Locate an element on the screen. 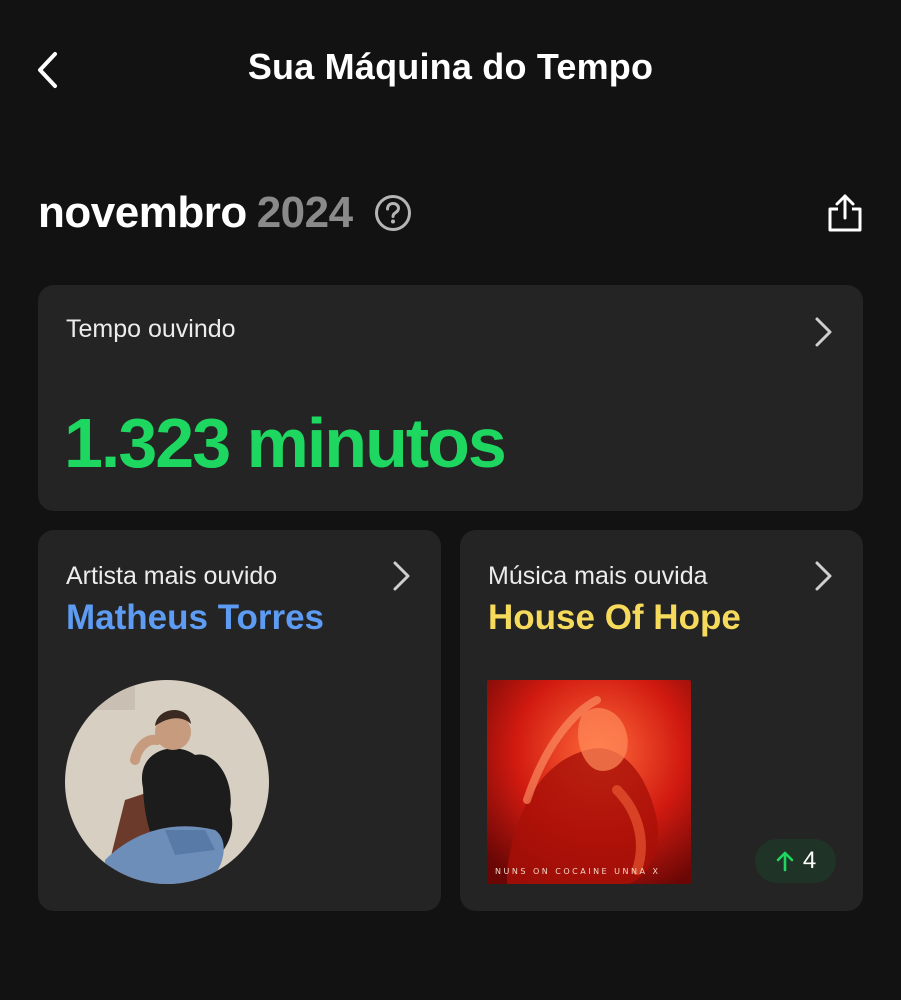  album-cover: NUNS ON COCAINE UNNA X is located at coordinates (589, 782).